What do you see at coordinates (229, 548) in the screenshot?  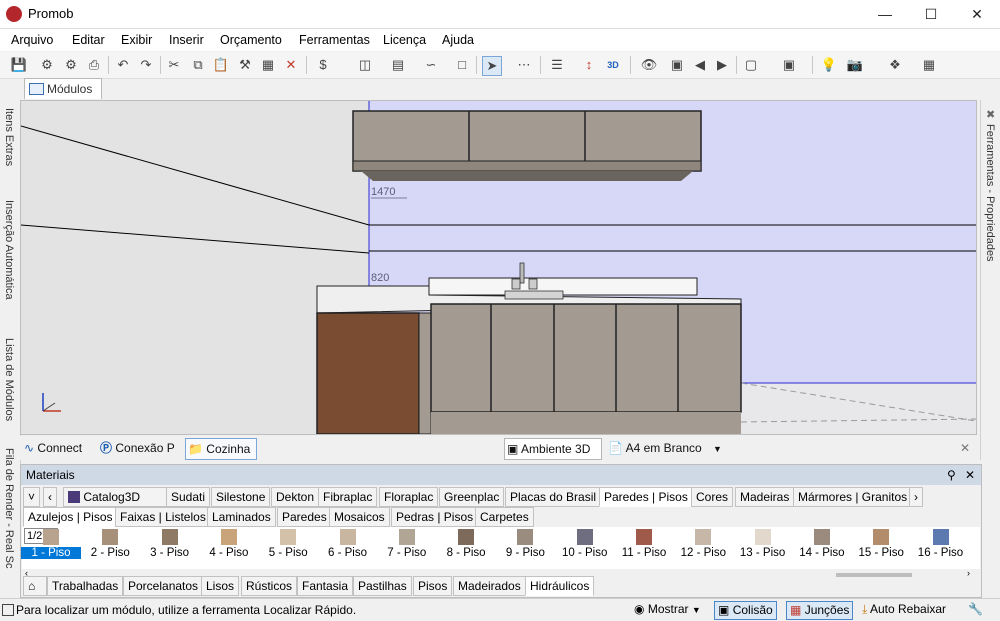 I see `material-item: 4 - Piso` at bounding box center [229, 548].